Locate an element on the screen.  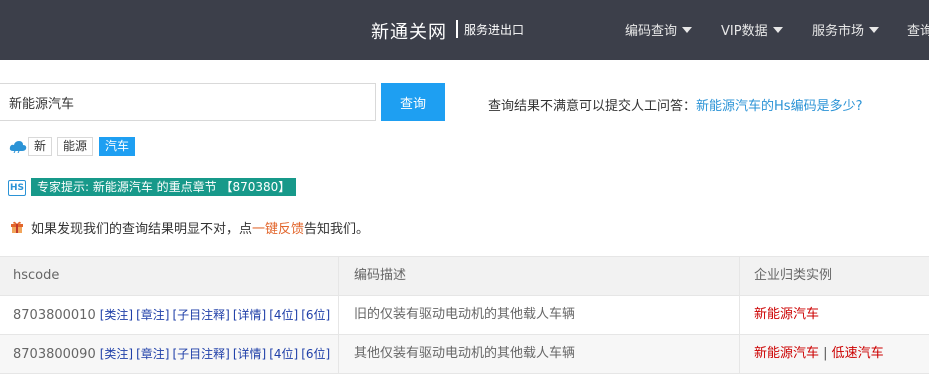
nav-query: 查询 is located at coordinates (918, 29).